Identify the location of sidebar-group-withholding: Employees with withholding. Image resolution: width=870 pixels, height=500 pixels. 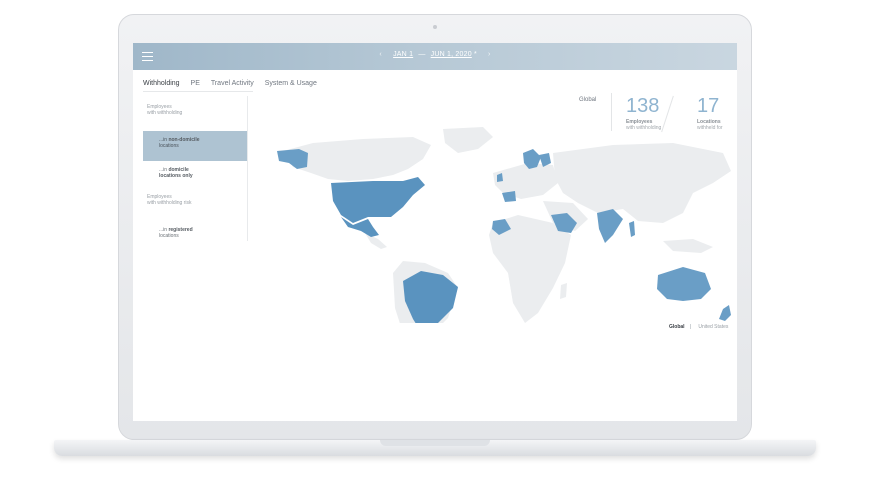
(195, 116).